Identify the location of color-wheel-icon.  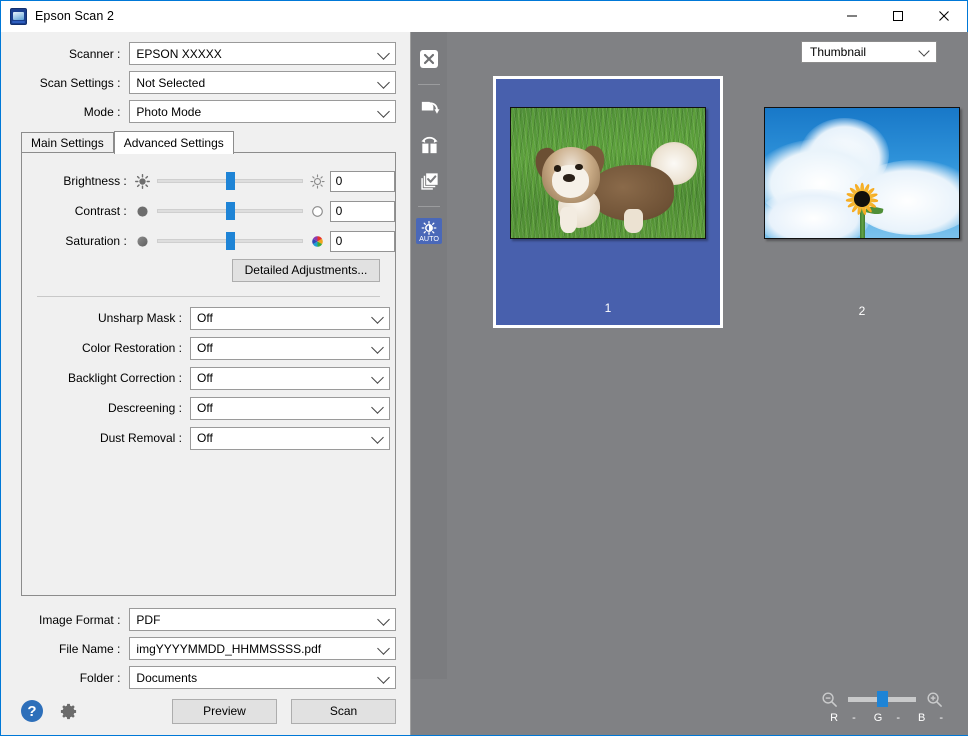
(317, 241).